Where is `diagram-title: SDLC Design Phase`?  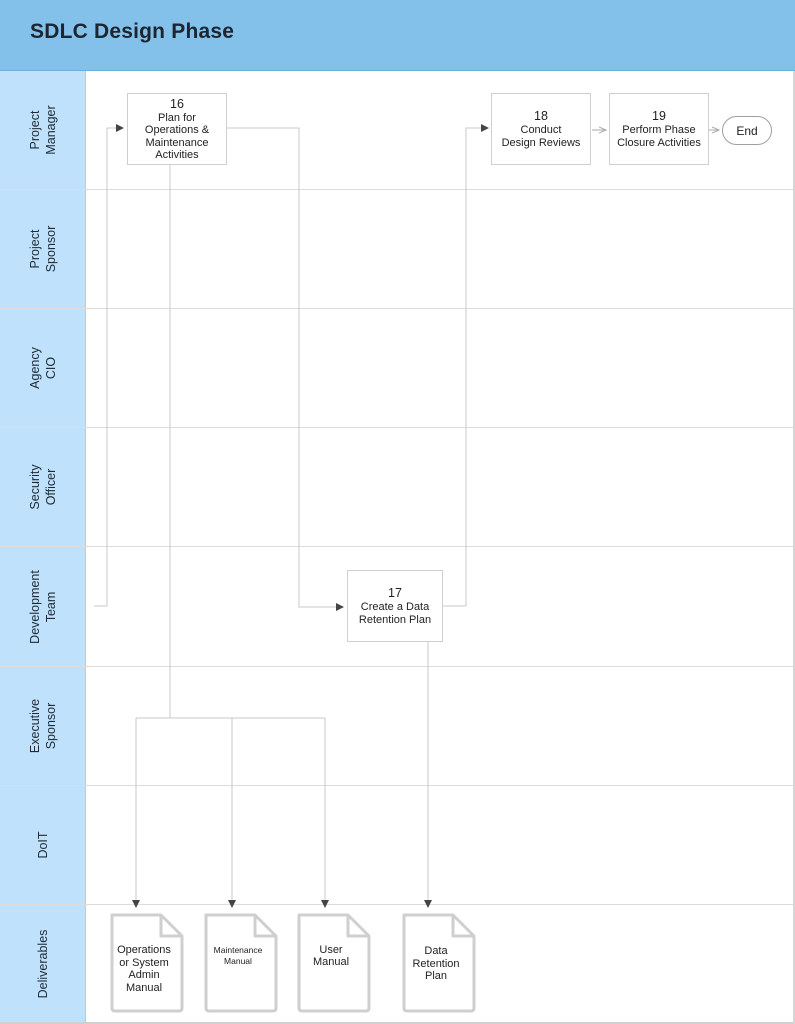 diagram-title: SDLC Design Phase is located at coordinates (132, 31).